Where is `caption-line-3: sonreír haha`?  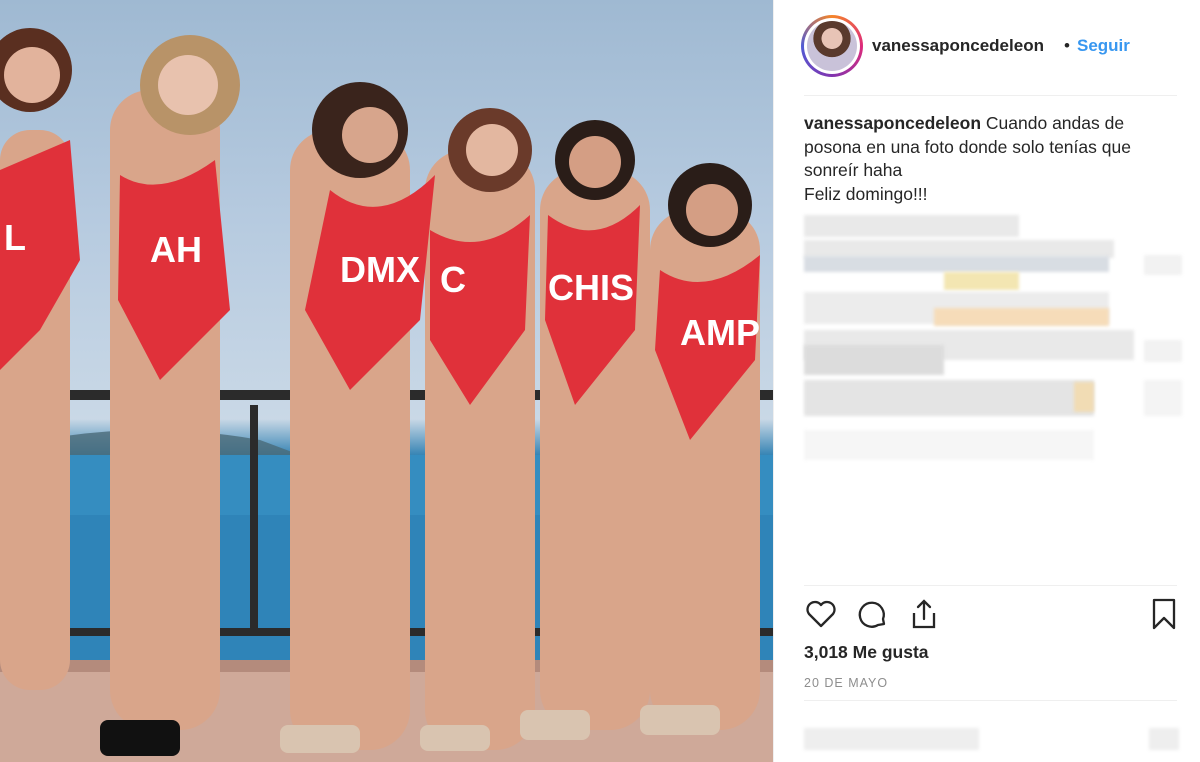 caption-line-3: sonreír haha is located at coordinates (853, 170).